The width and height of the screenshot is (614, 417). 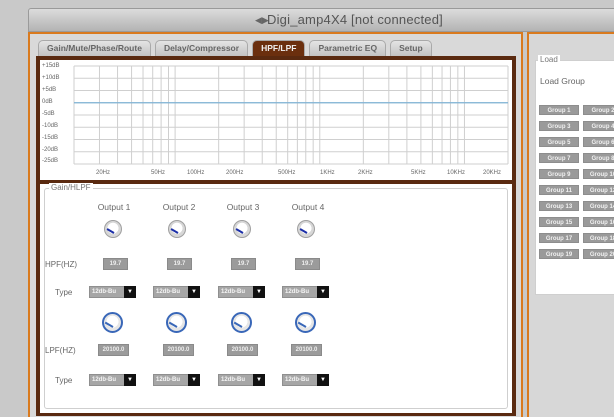 What do you see at coordinates (287, 173) in the screenshot?
I see `x-axis-label: 500Hz` at bounding box center [287, 173].